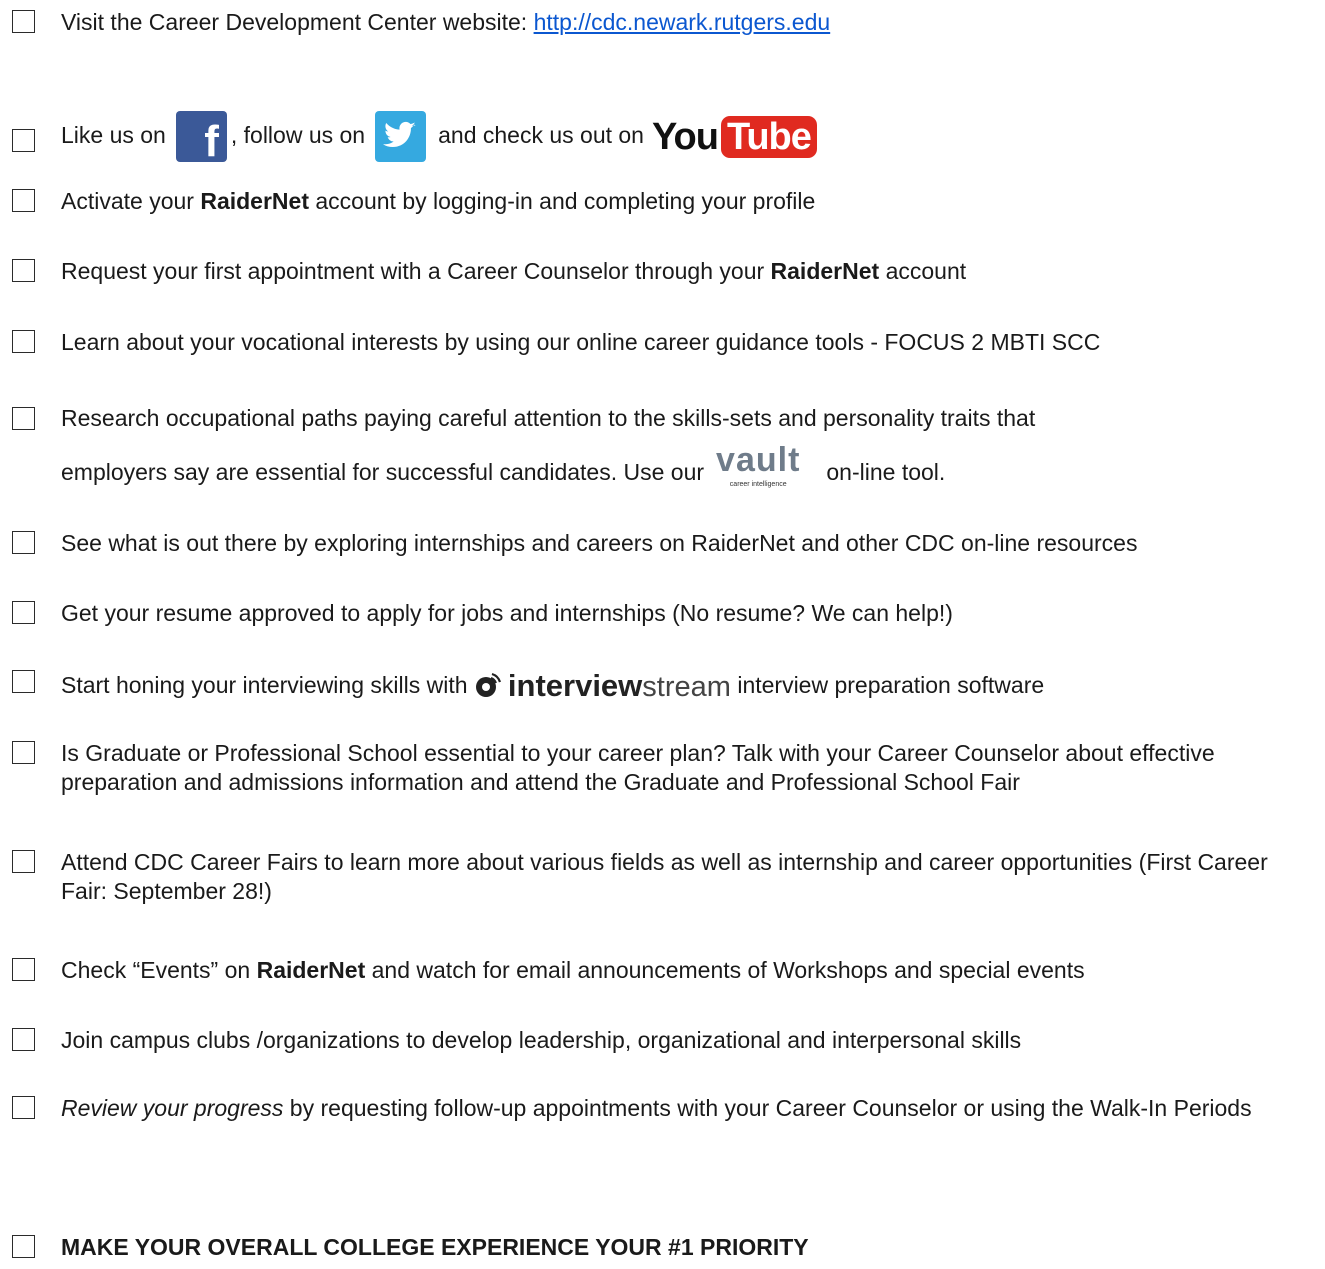 This screenshot has width=1325, height=1269. I want to click on interview-wordmark: interview, so click(575, 685).